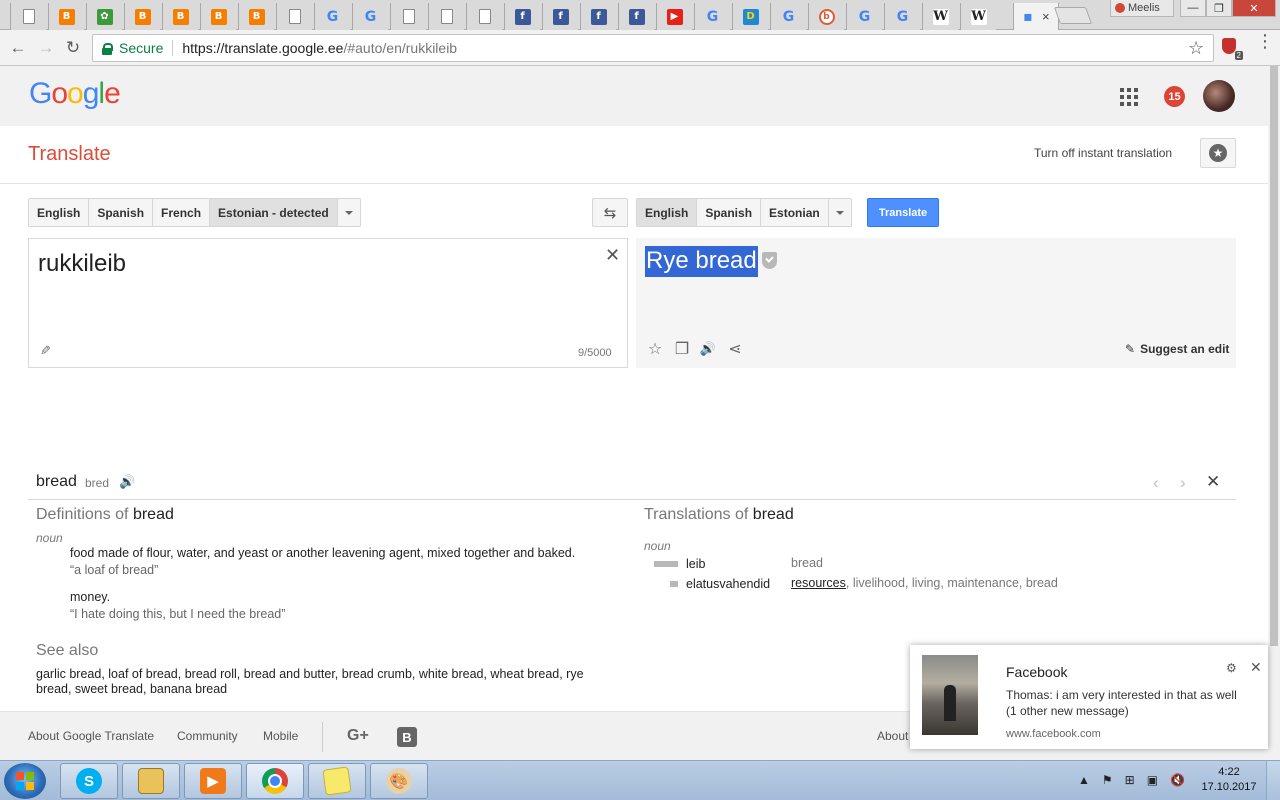 The width and height of the screenshot is (1280, 800). What do you see at coordinates (25, 781) in the screenshot?
I see `start-button` at bounding box center [25, 781].